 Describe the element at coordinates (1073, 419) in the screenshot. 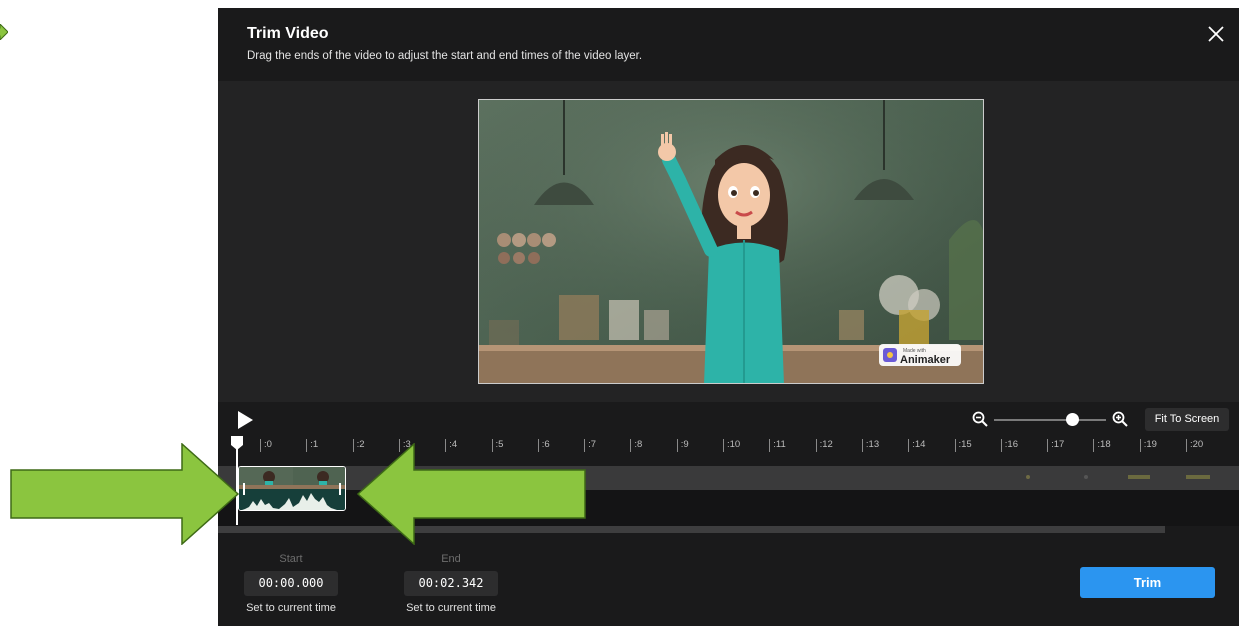

I see `zoom-slider-handle` at that location.